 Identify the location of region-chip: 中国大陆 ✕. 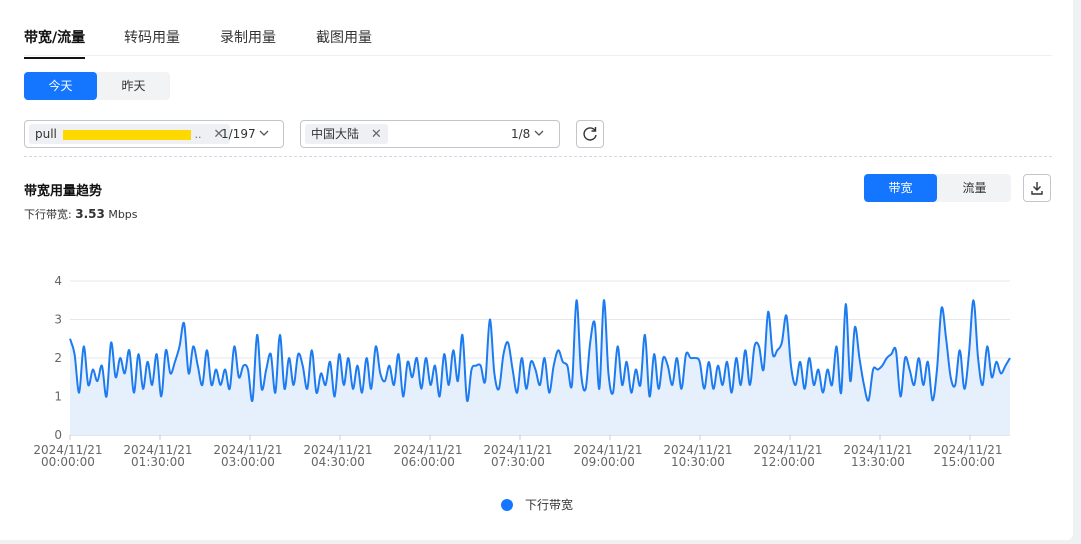
(346, 134).